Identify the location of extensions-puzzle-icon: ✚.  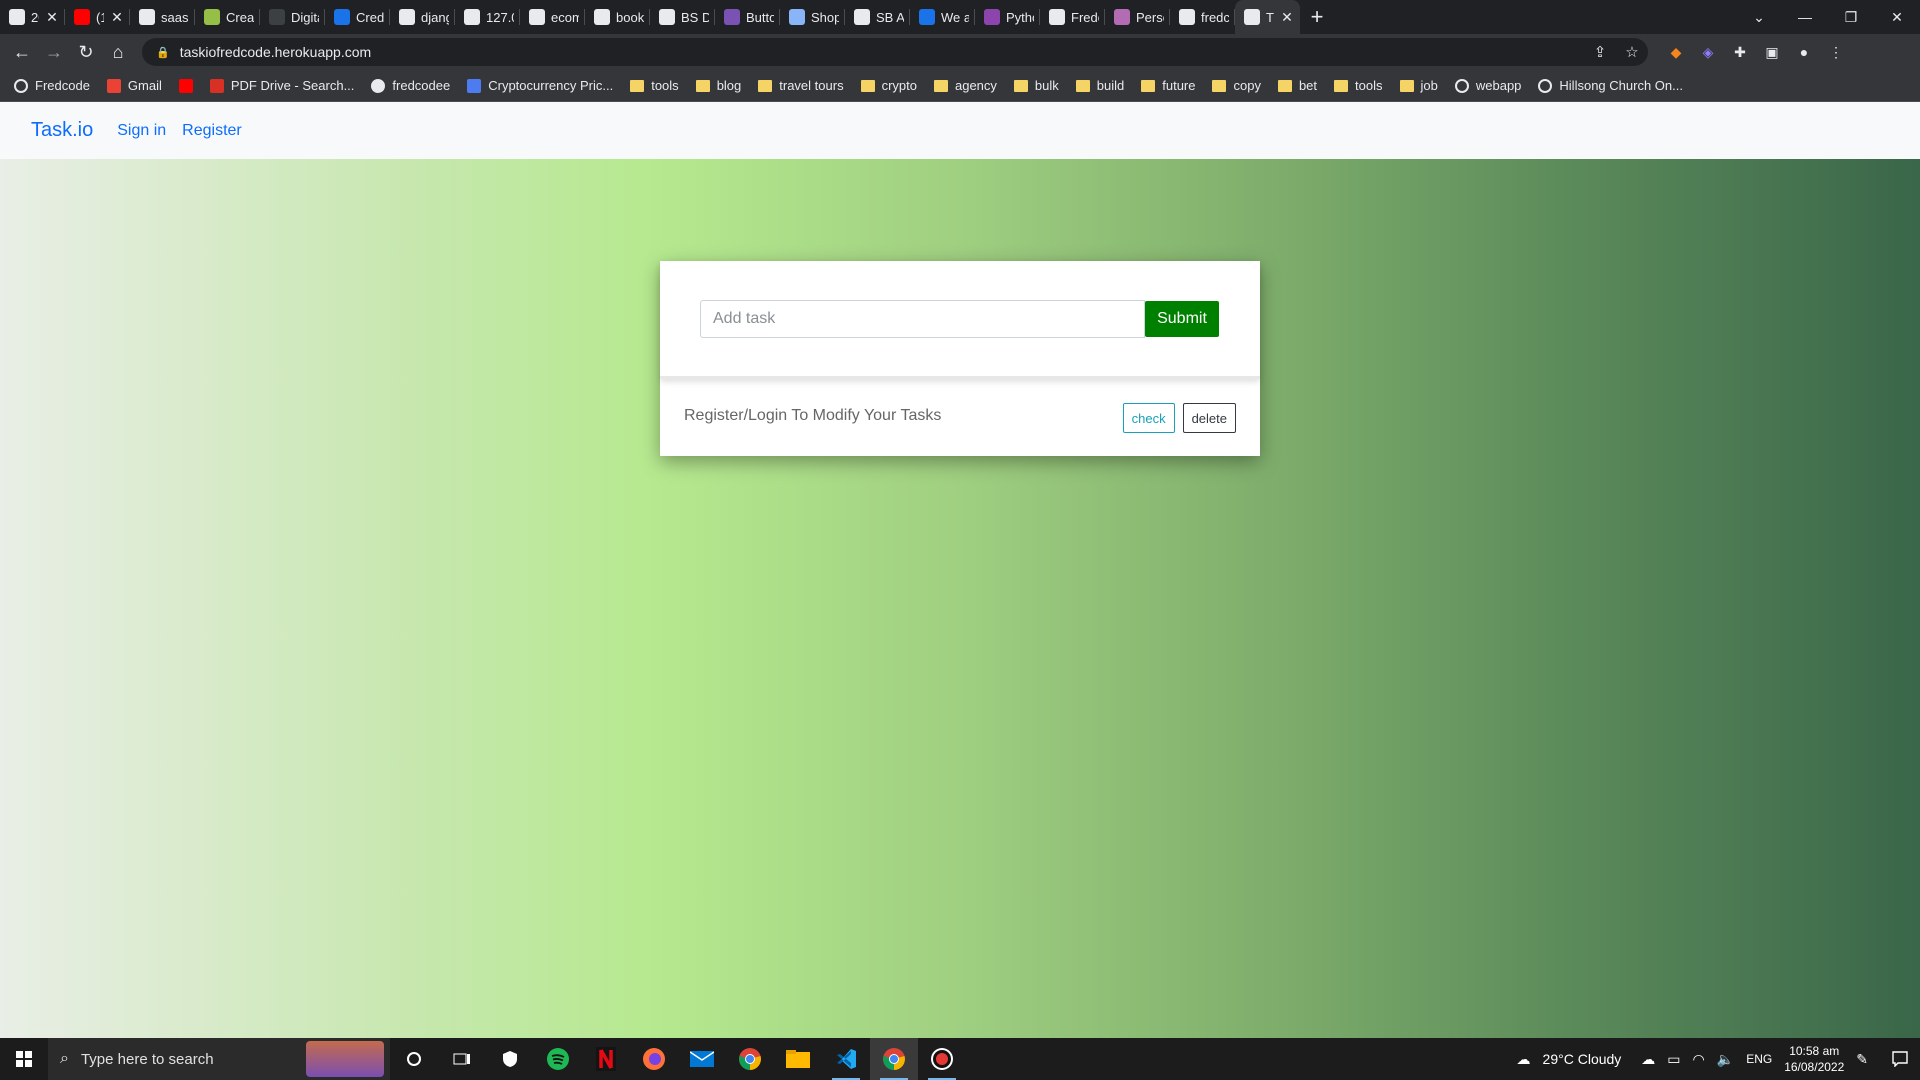
(1740, 52).